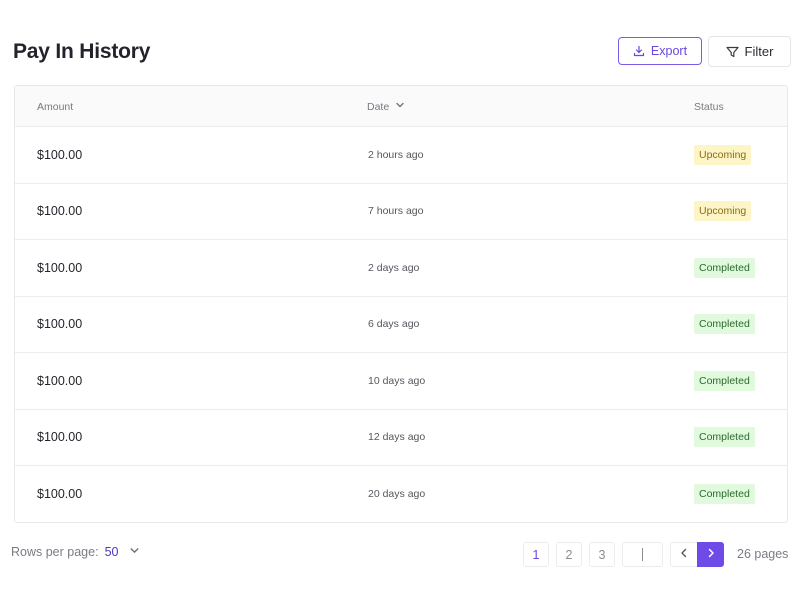  What do you see at coordinates (602, 554) in the screenshot?
I see `page-button-3: 3` at bounding box center [602, 554].